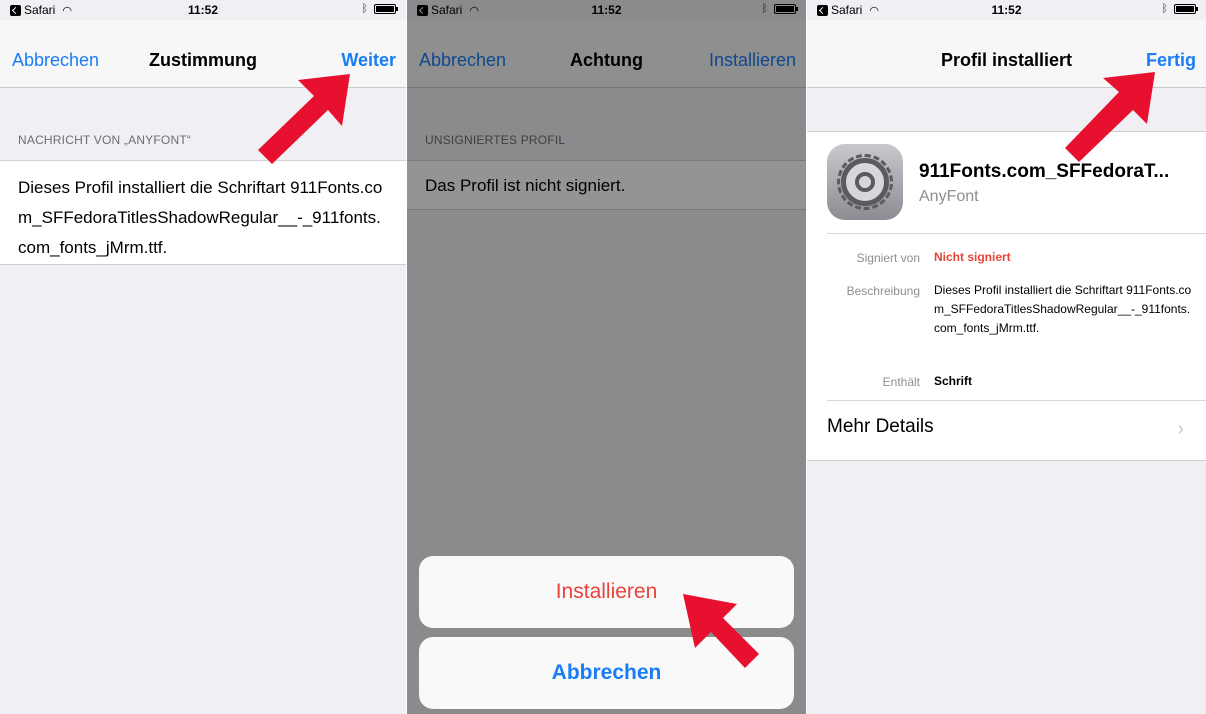 The image size is (1206, 714). I want to click on next-button: Weiter, so click(368, 60).